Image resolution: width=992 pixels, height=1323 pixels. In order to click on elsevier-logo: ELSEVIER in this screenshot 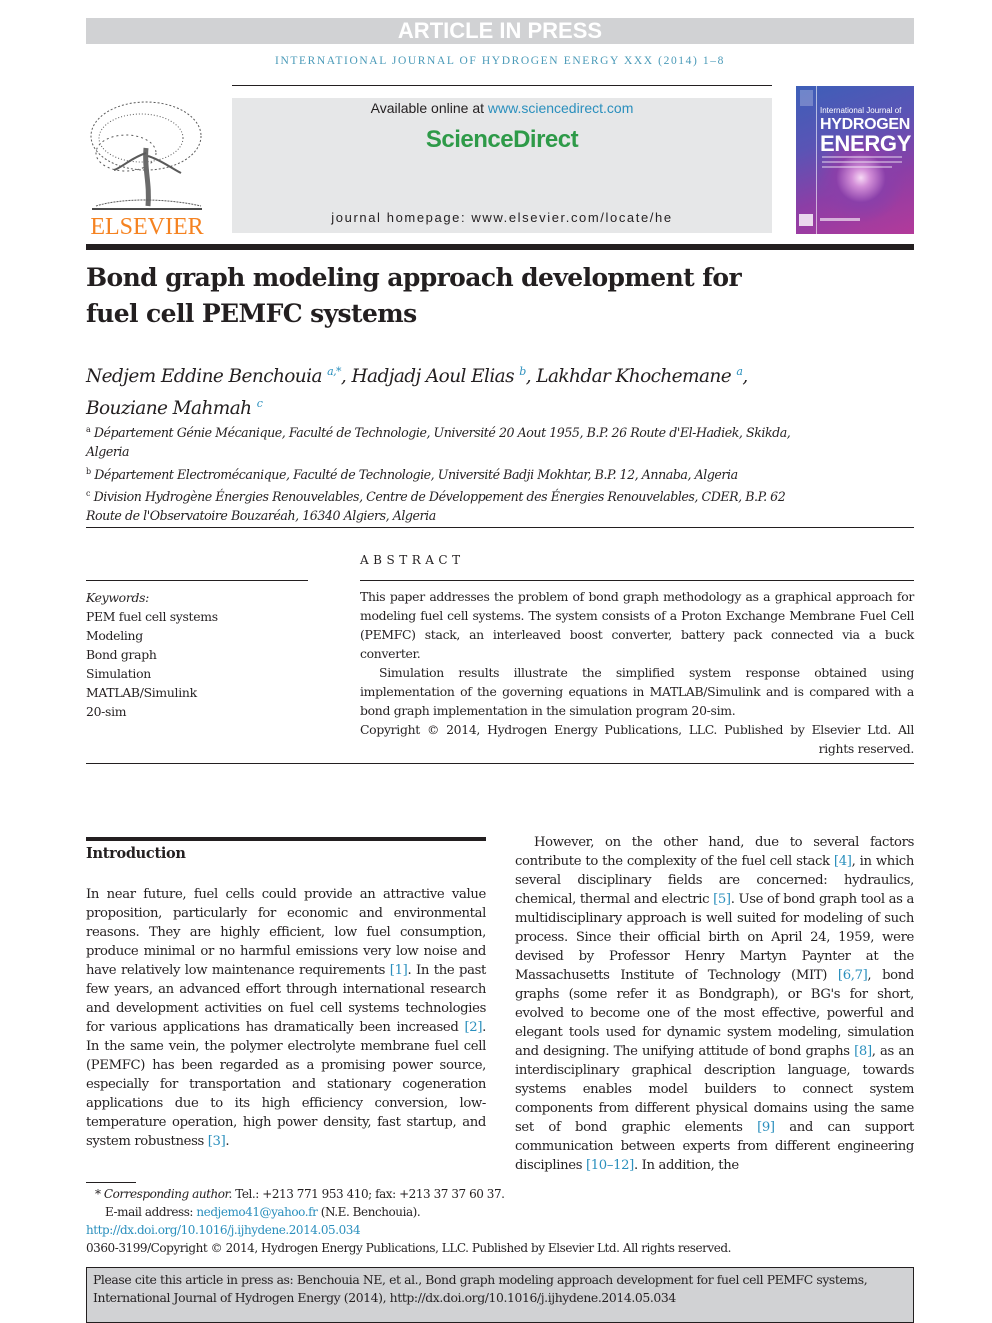, I will do `click(147, 169)`.